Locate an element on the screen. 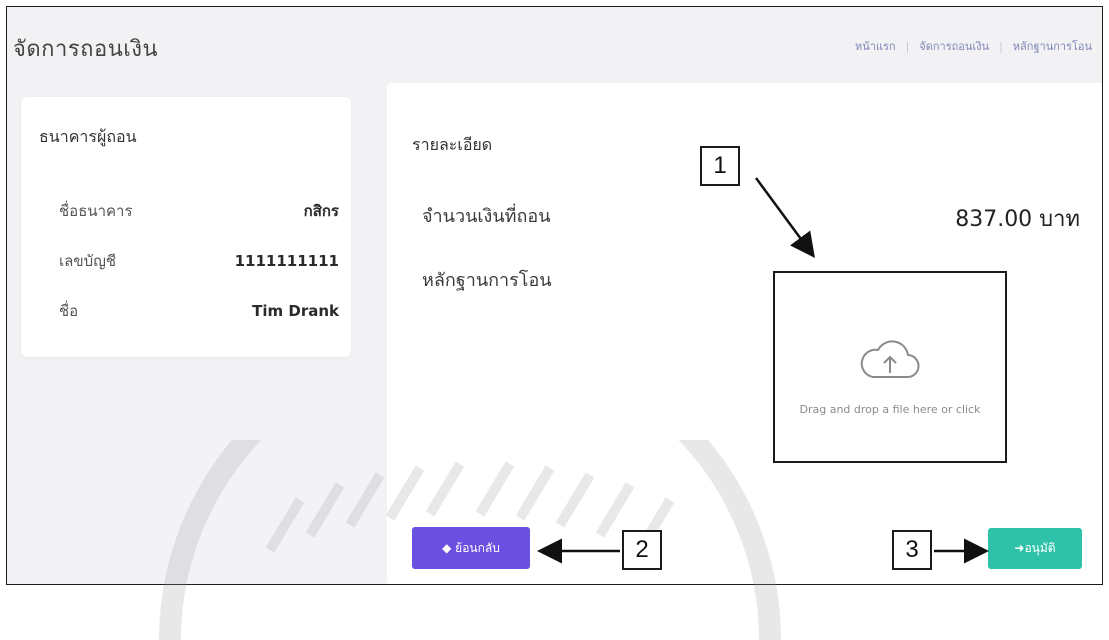  callout-1: 1 is located at coordinates (720, 166).